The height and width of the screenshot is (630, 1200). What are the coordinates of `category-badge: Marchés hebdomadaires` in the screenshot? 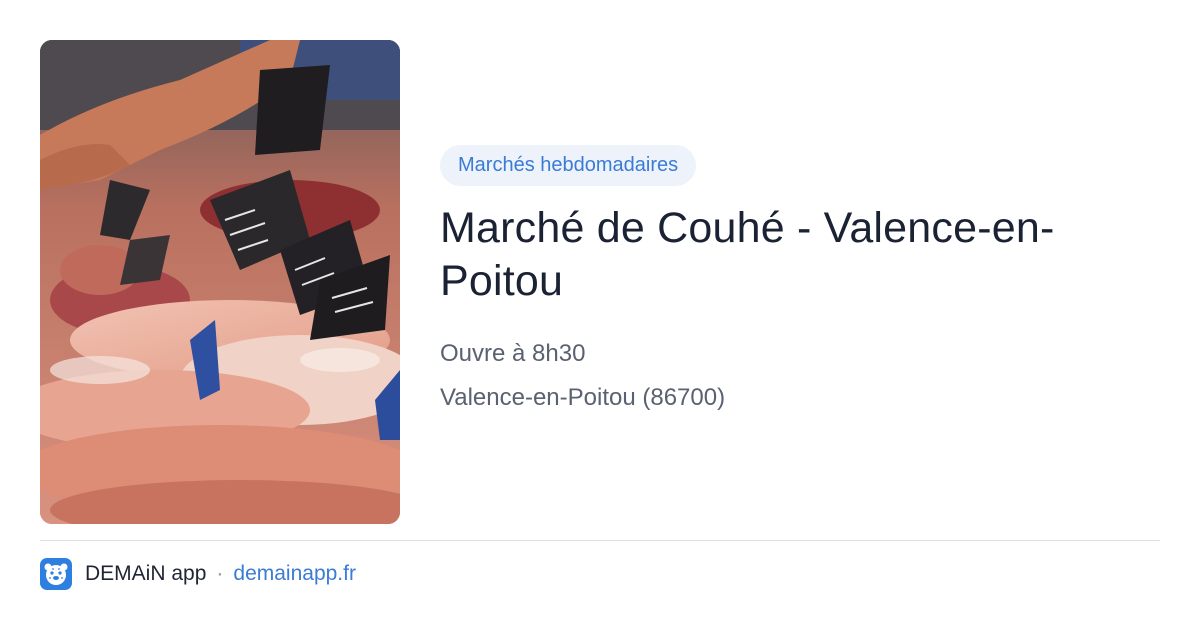 It's located at (568, 165).